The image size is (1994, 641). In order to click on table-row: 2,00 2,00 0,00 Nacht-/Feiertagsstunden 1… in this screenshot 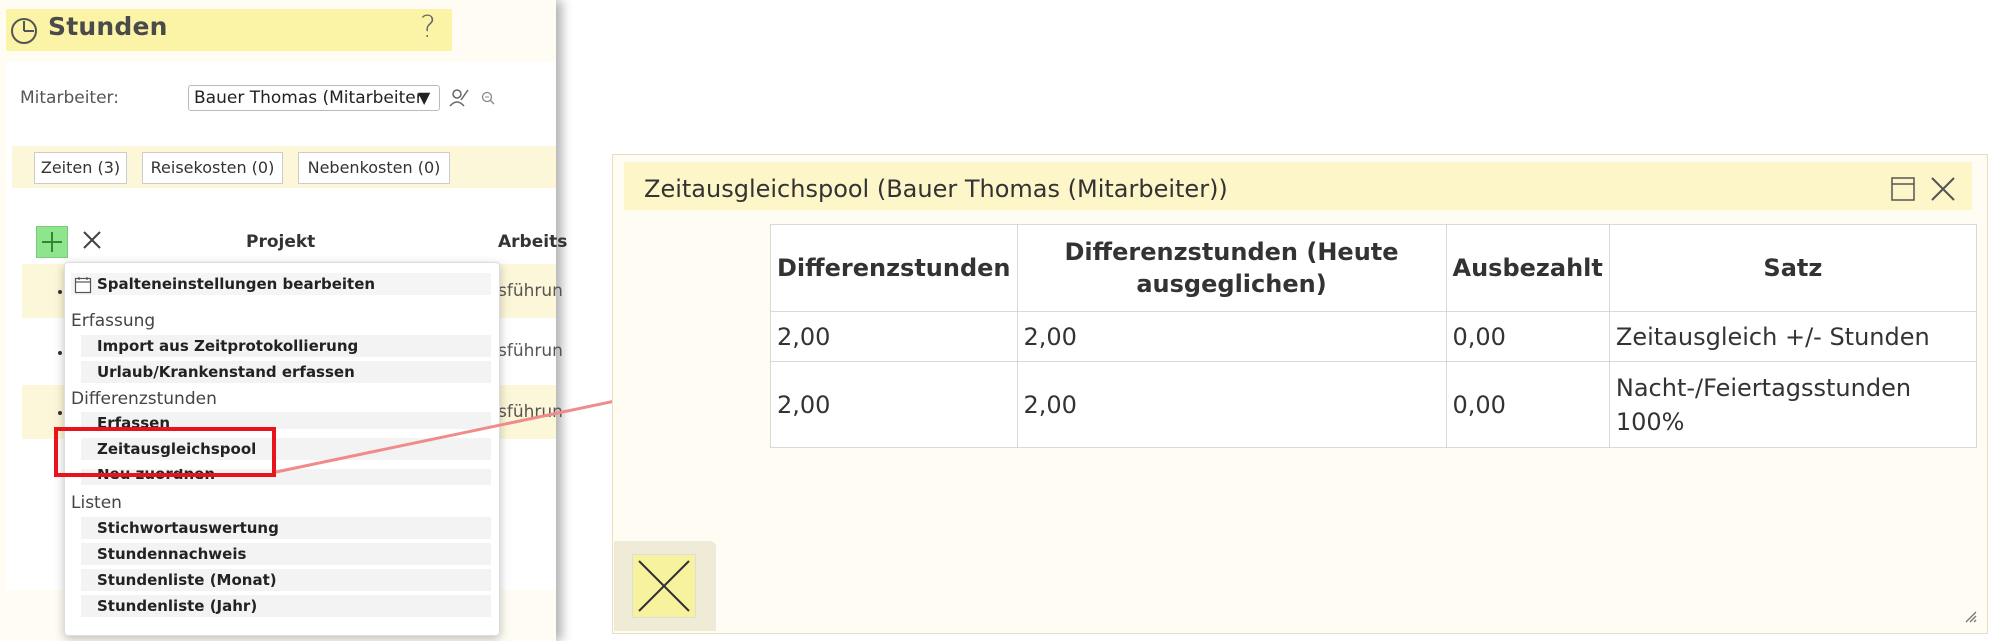, I will do `click(1373, 404)`.